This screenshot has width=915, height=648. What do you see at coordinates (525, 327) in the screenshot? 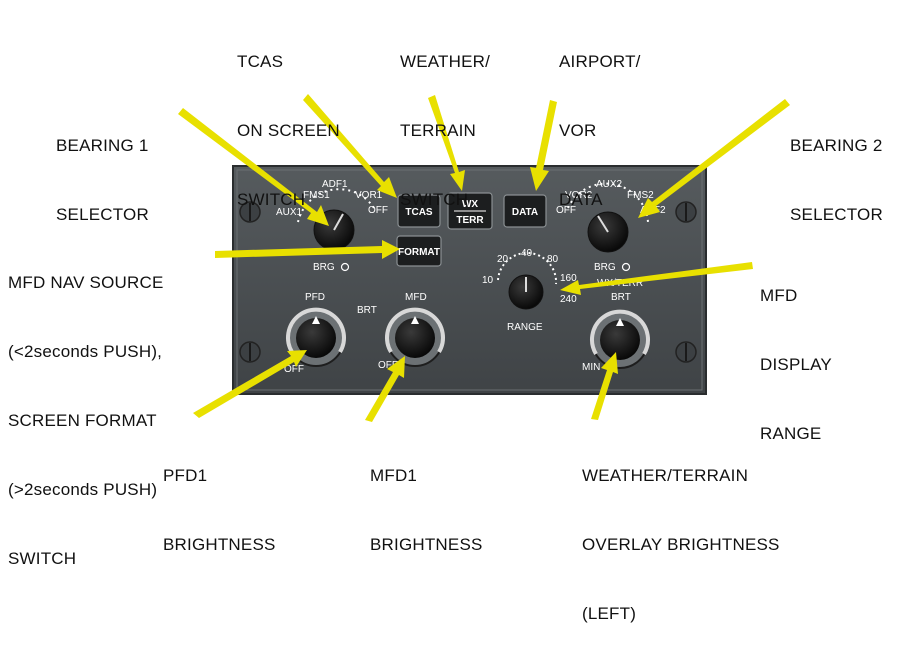
I see `range-label: RANGE` at bounding box center [525, 327].